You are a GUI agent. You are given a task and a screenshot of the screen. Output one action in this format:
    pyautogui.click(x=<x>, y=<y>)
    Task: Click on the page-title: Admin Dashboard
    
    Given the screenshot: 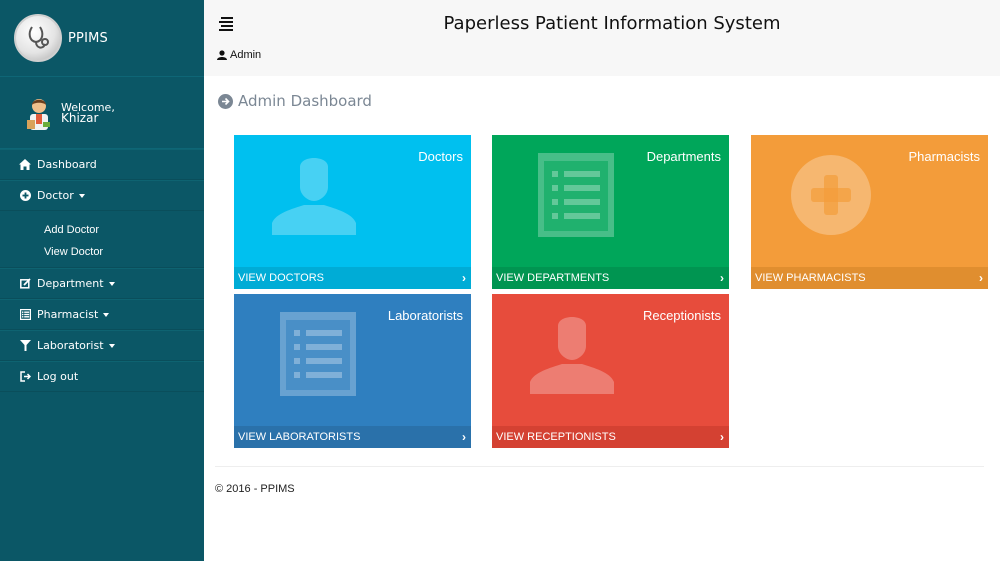 What is the action you would take?
    pyautogui.click(x=295, y=101)
    